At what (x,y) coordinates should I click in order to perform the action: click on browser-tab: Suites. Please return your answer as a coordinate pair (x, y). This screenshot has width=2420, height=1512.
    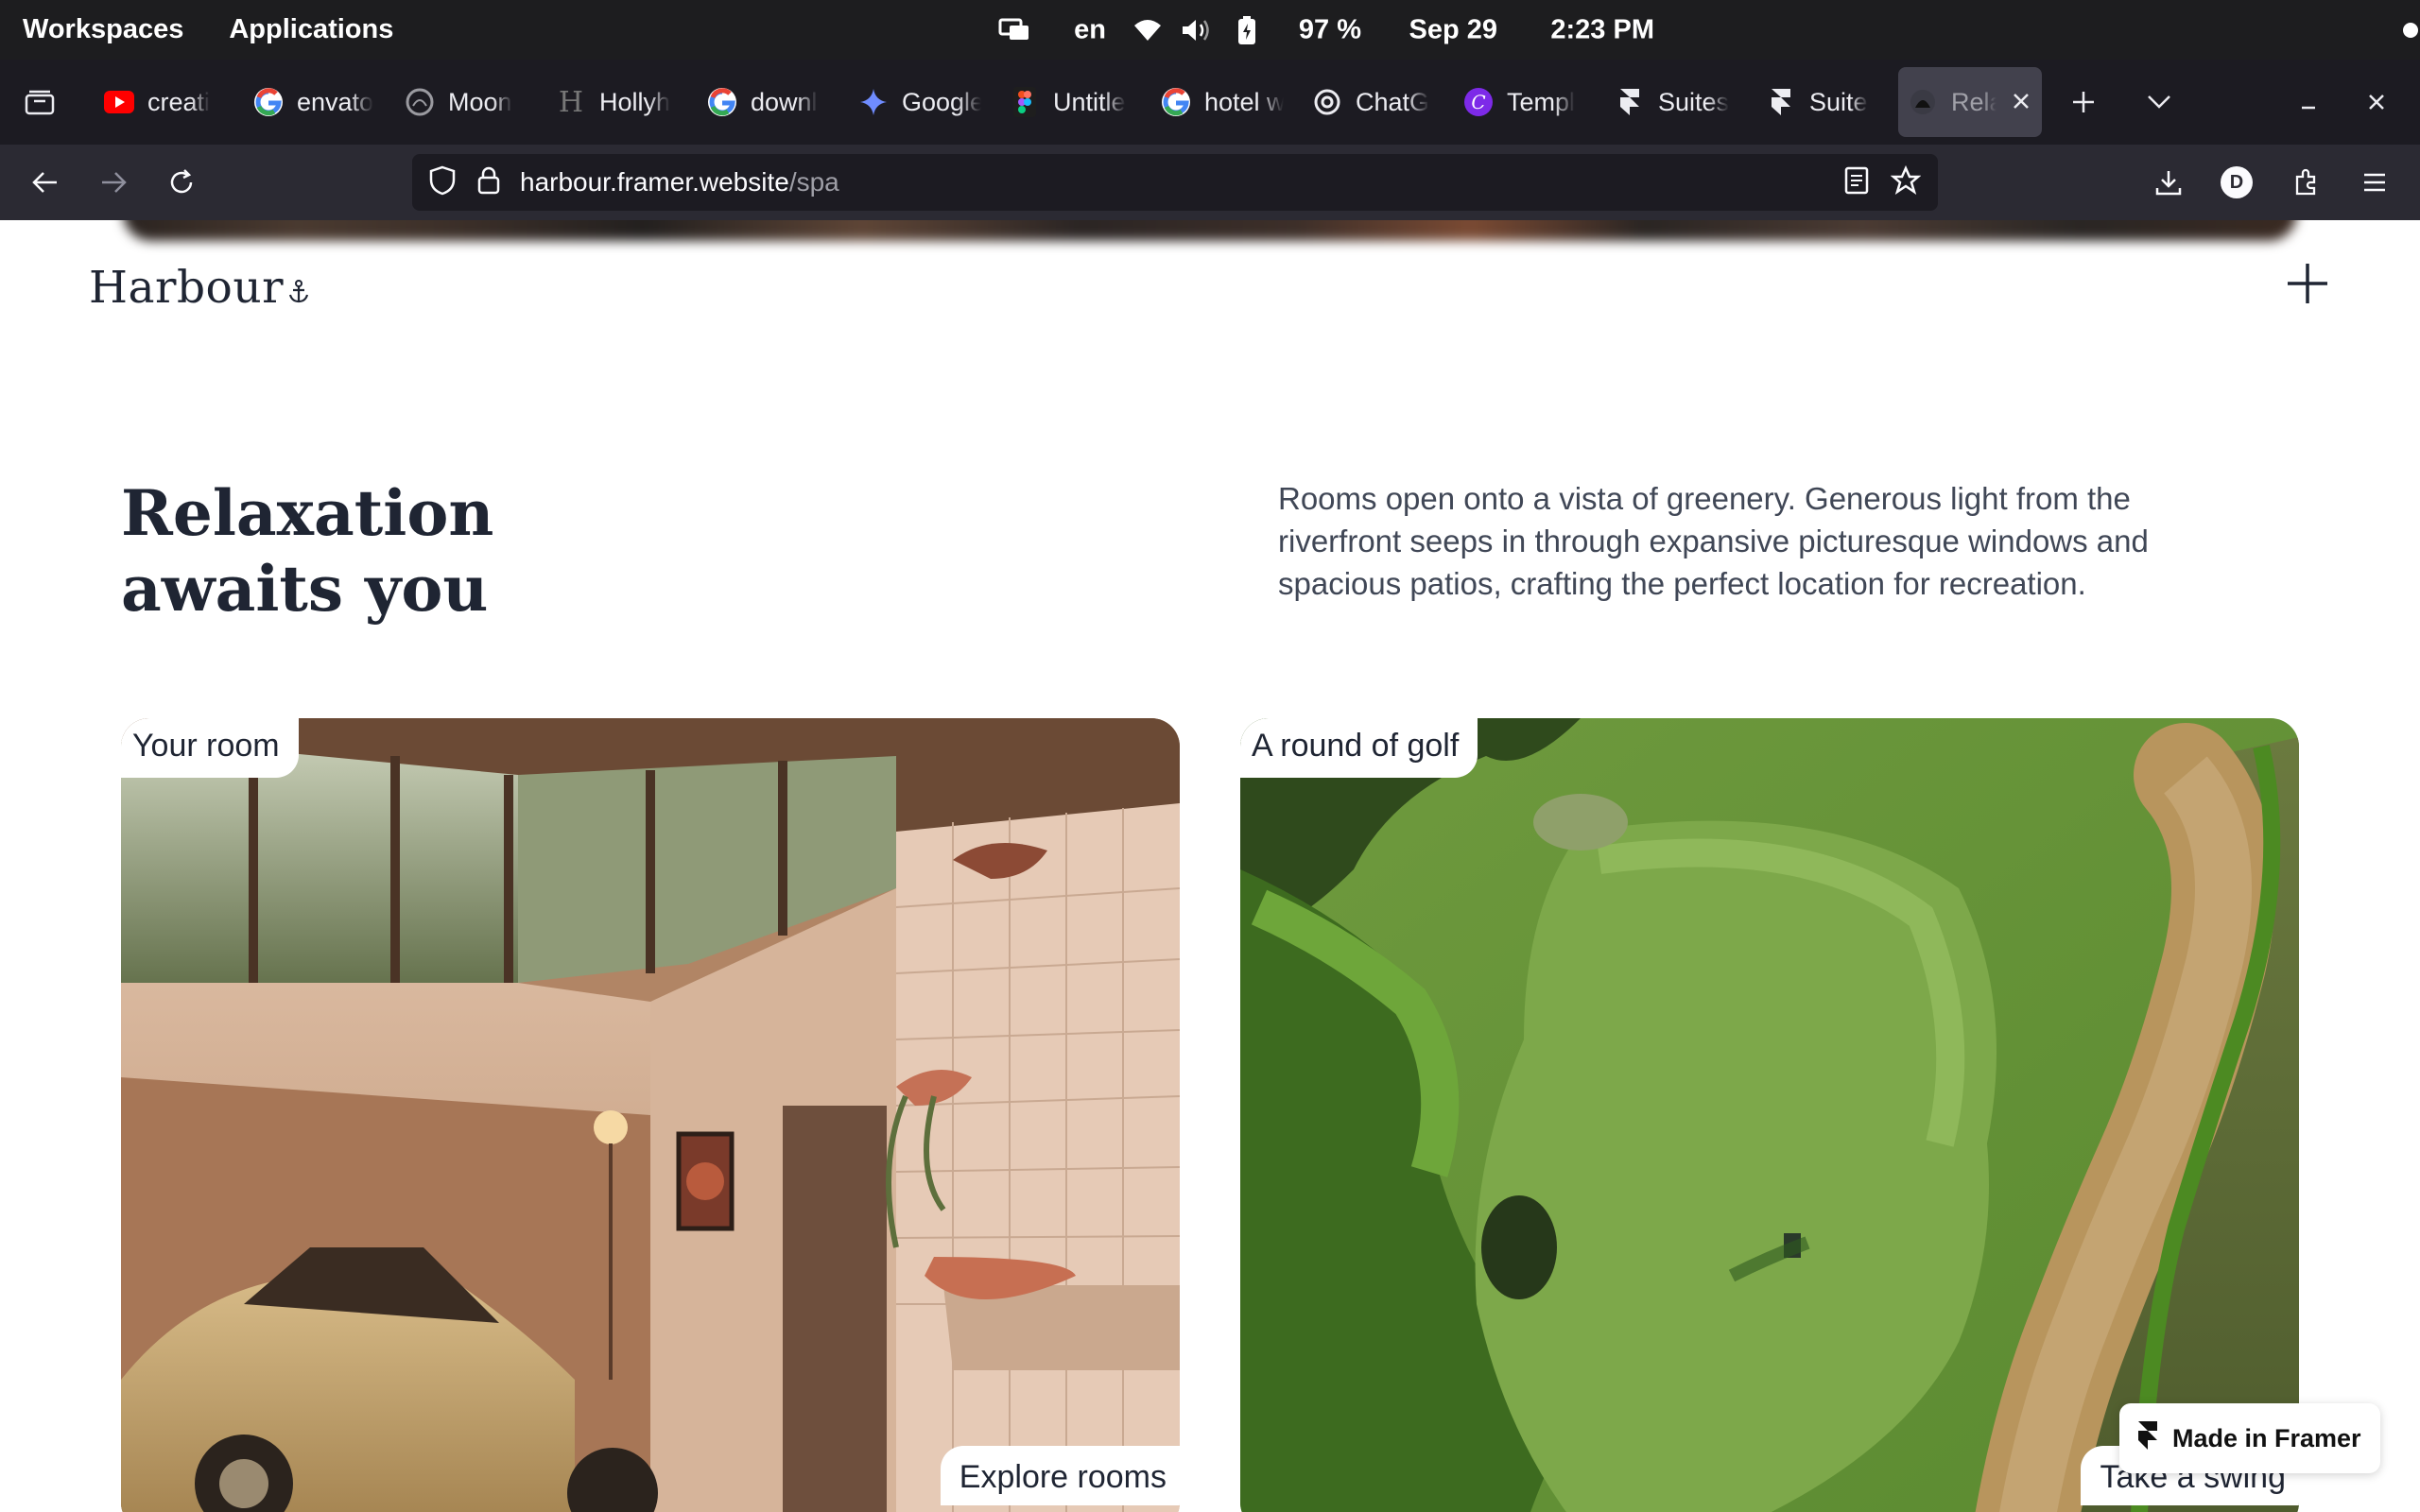
    Looking at the image, I should click on (1671, 102).